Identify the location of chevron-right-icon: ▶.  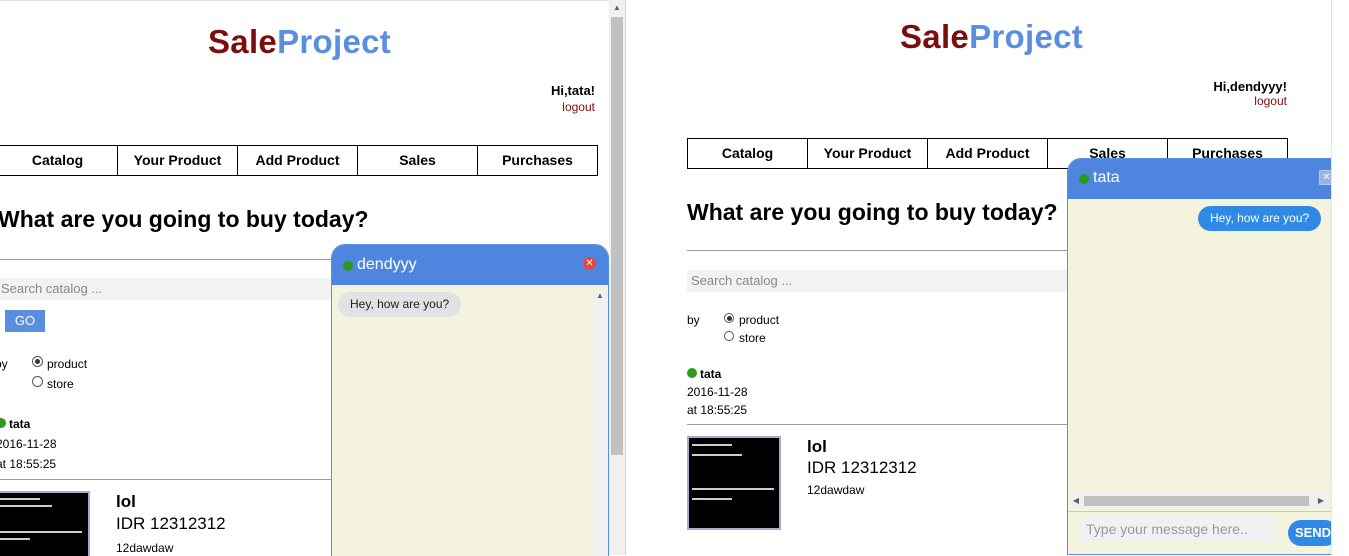
(1321, 501).